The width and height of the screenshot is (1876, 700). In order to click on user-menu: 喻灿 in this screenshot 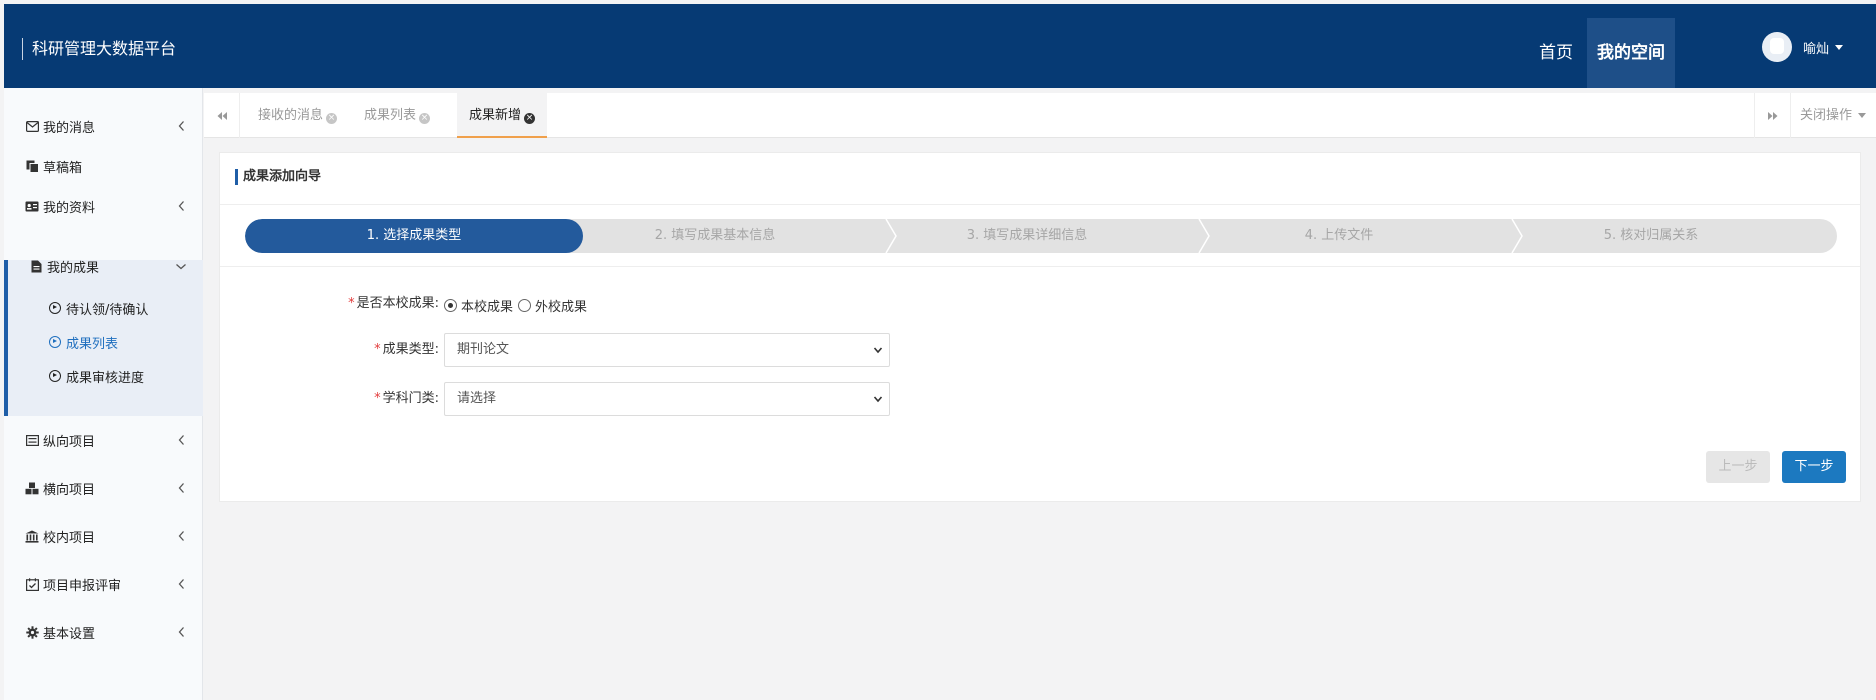, I will do `click(1803, 47)`.